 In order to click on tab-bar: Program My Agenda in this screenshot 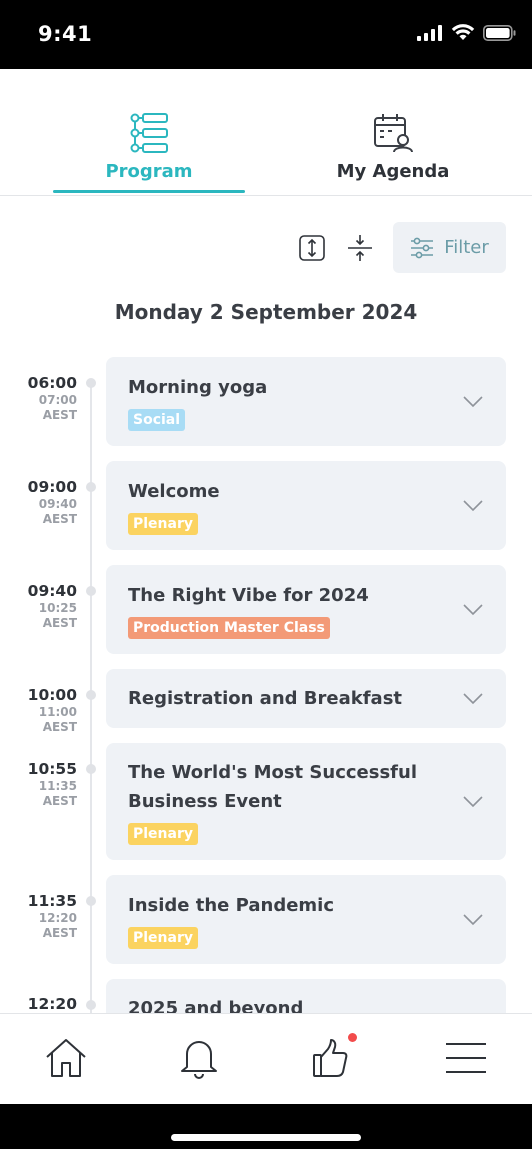, I will do `click(266, 132)`.